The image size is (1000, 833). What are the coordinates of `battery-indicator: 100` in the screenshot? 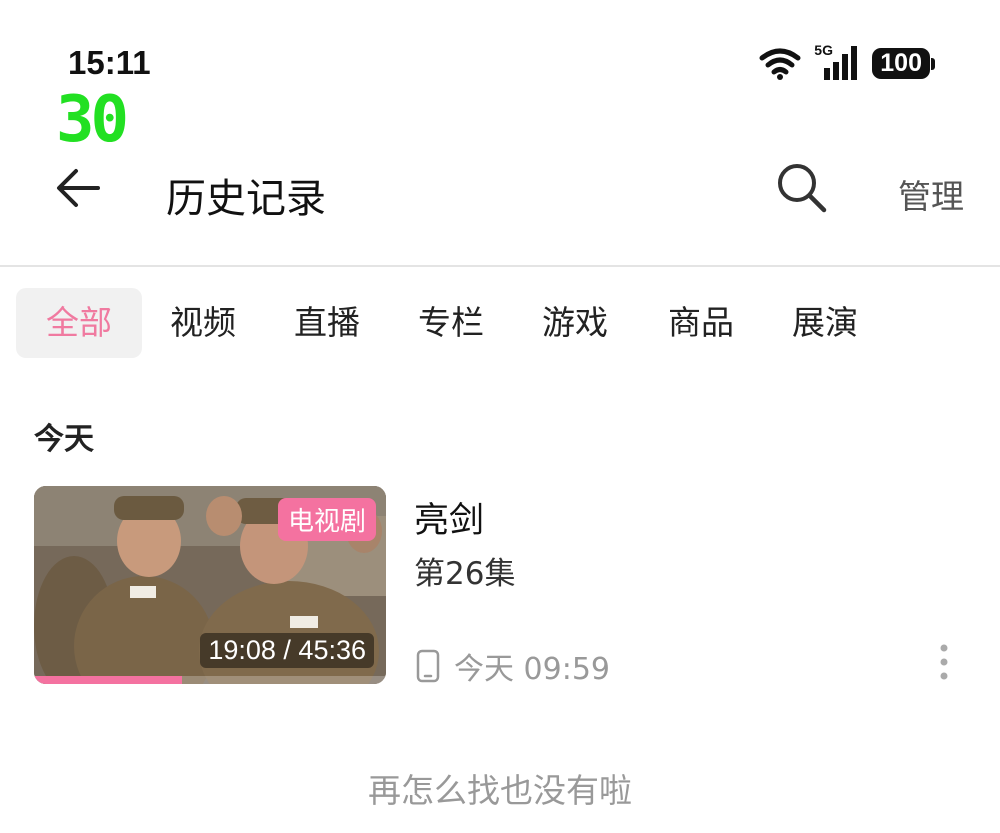 It's located at (903, 63).